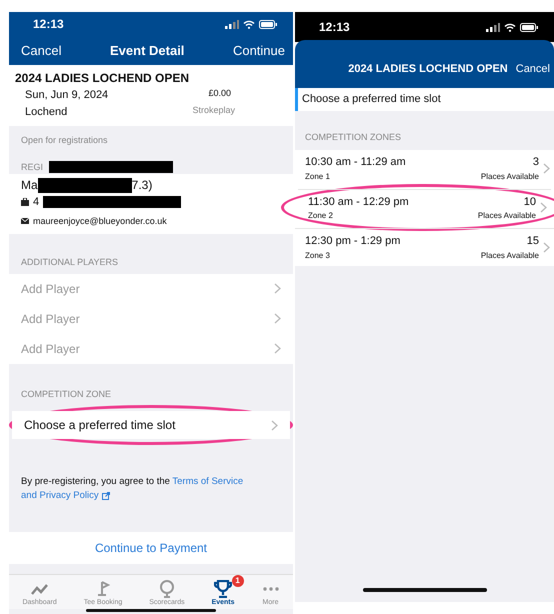 The width and height of the screenshot is (554, 614). What do you see at coordinates (318, 256) in the screenshot?
I see `zone-label: Zone 3` at bounding box center [318, 256].